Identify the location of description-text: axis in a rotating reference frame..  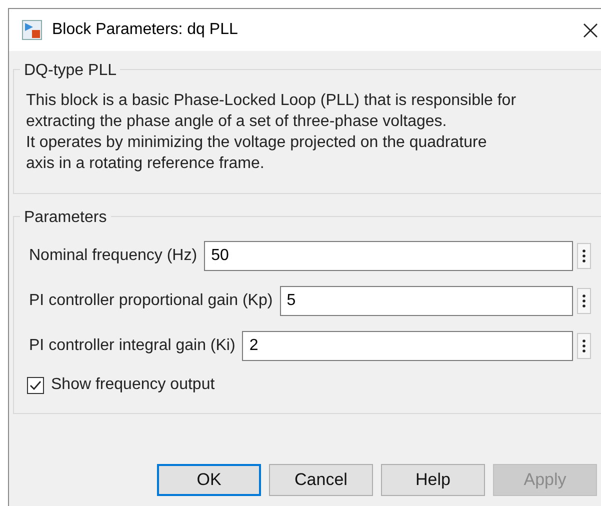
(145, 164).